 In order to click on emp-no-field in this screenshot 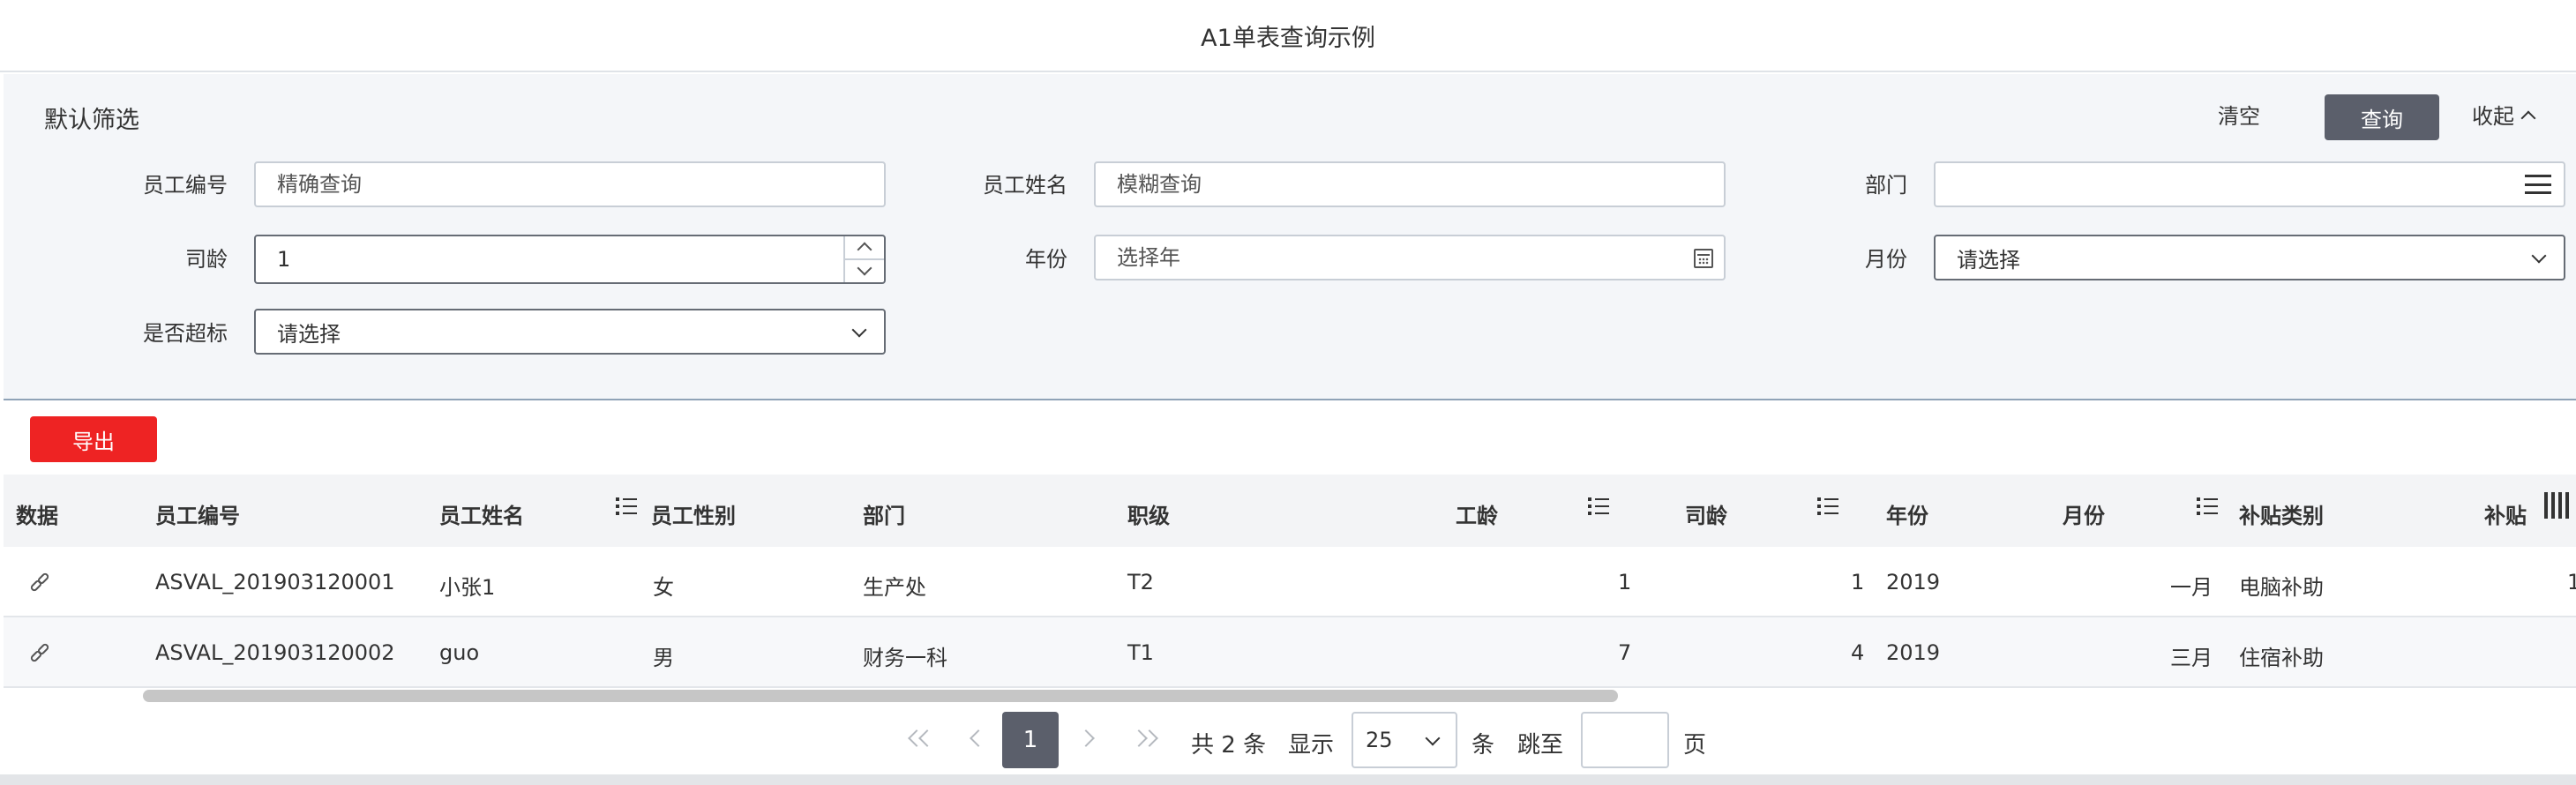, I will do `click(570, 184)`.